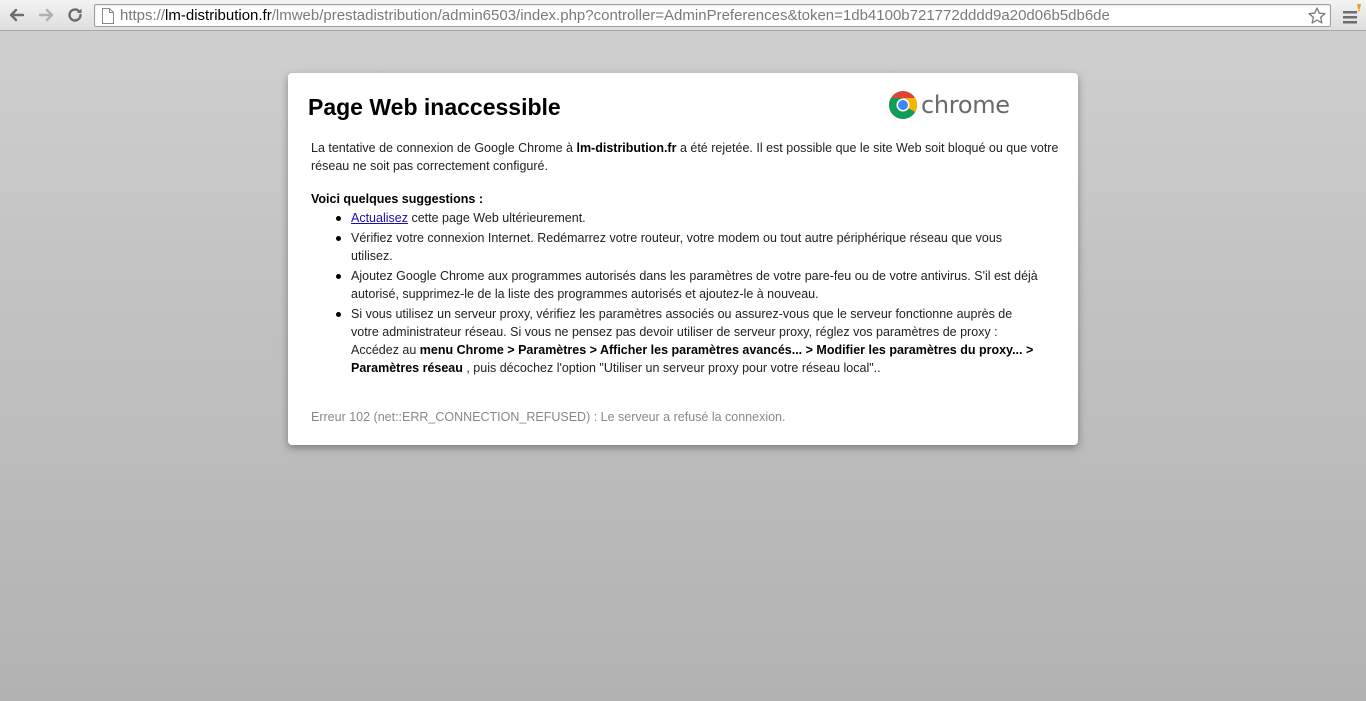 The image size is (1366, 701). Describe the element at coordinates (496, 218) in the screenshot. I see `suggestion-text: cette page Web ultérieurement.` at that location.